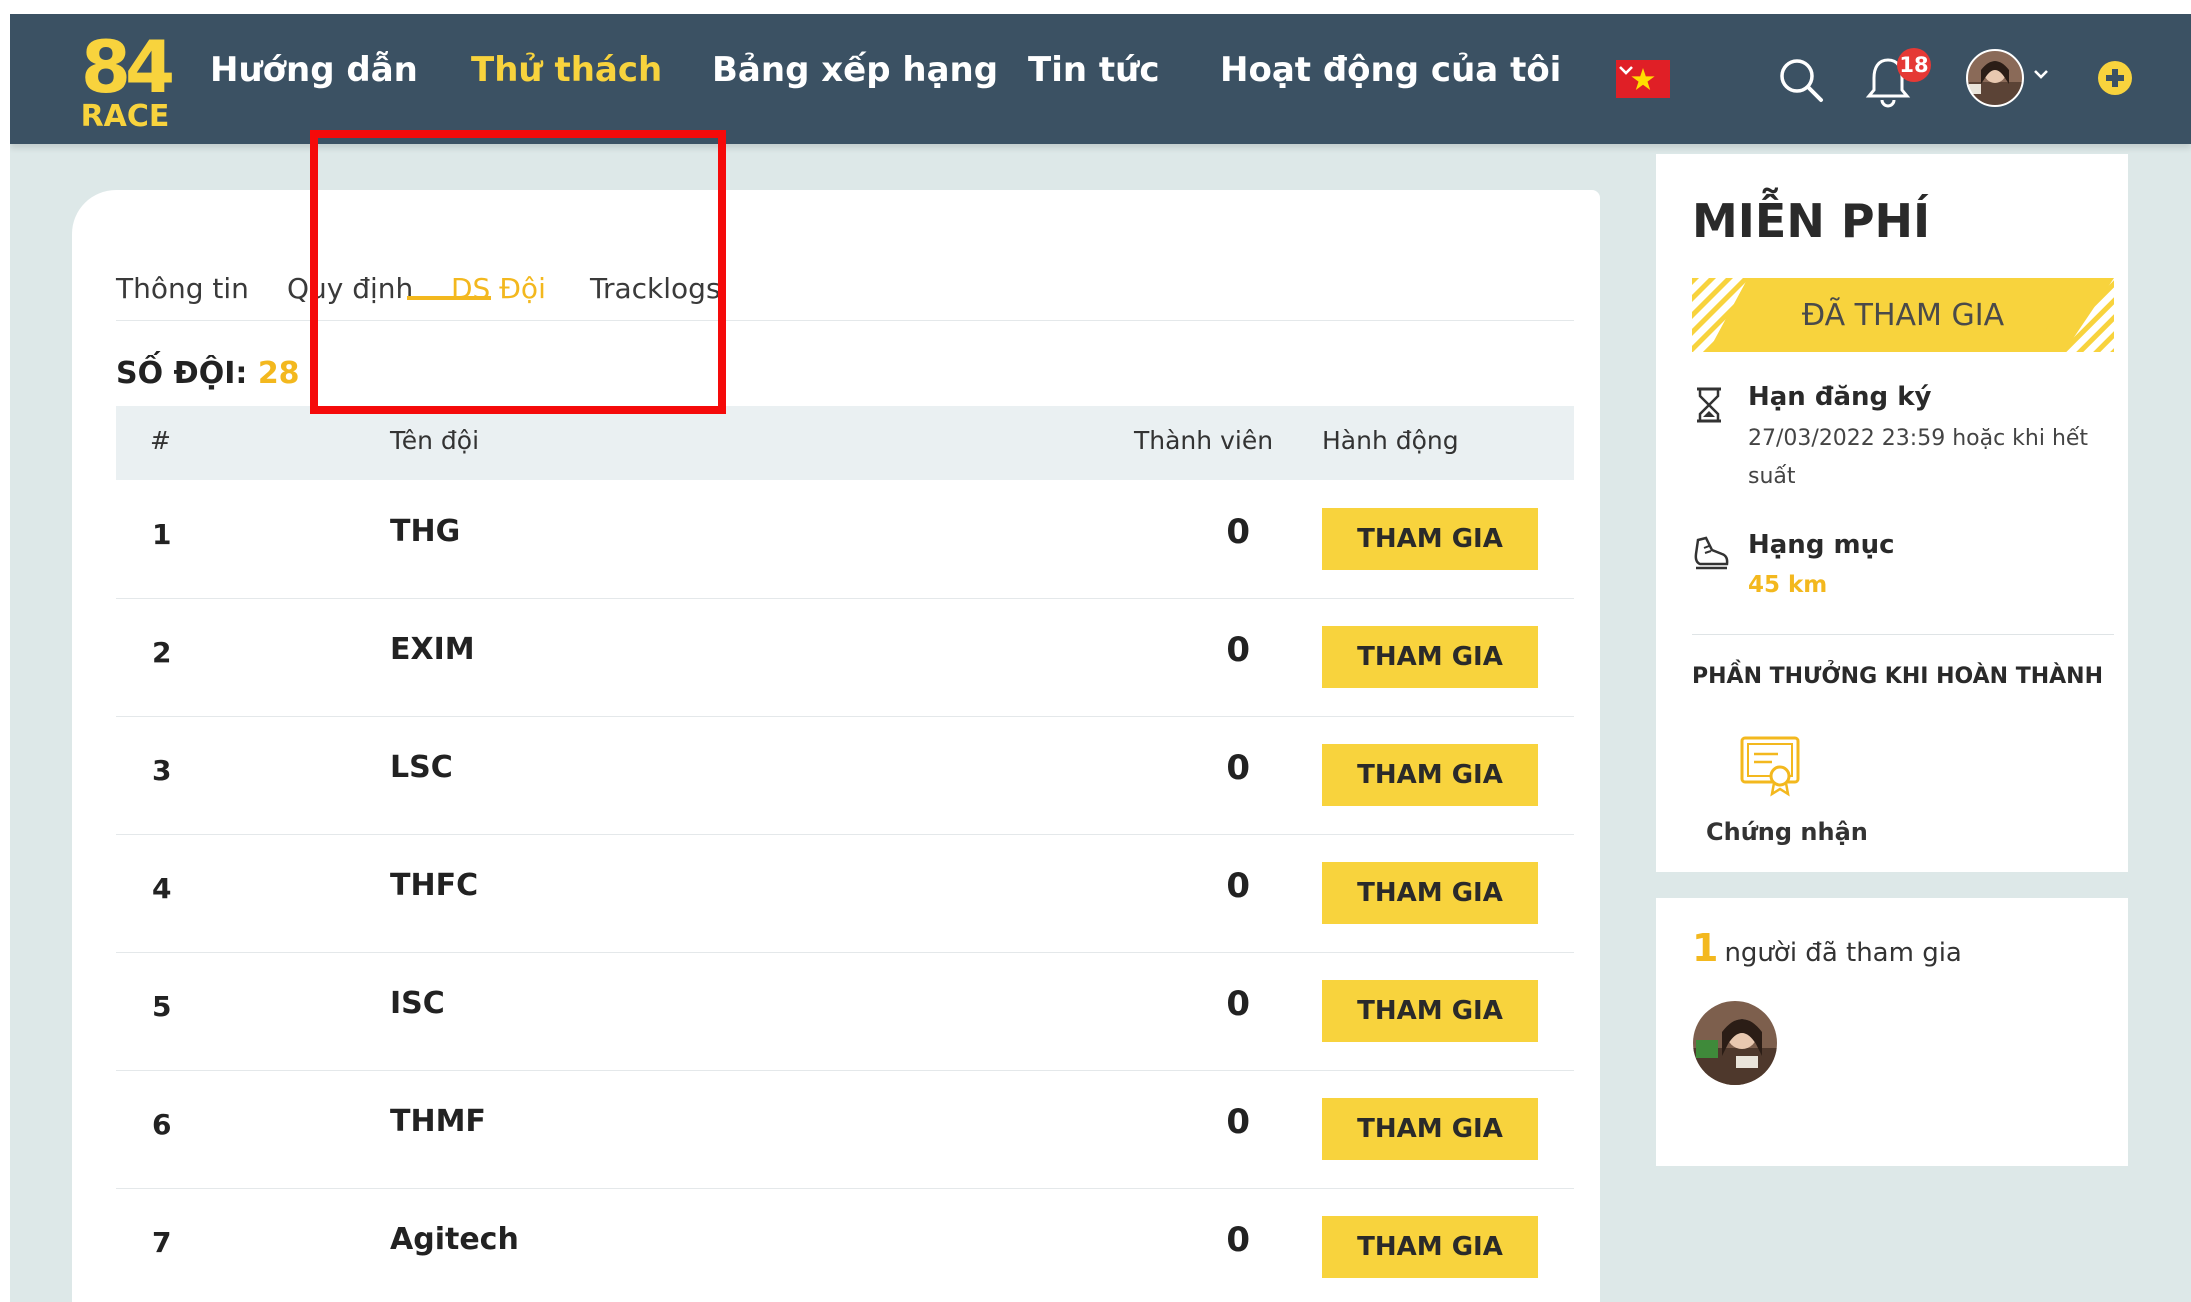 This screenshot has height=1302, width=2191. Describe the element at coordinates (845, 893) in the screenshot. I see `table-row: 4 THFC 0 THAM GIA` at that location.